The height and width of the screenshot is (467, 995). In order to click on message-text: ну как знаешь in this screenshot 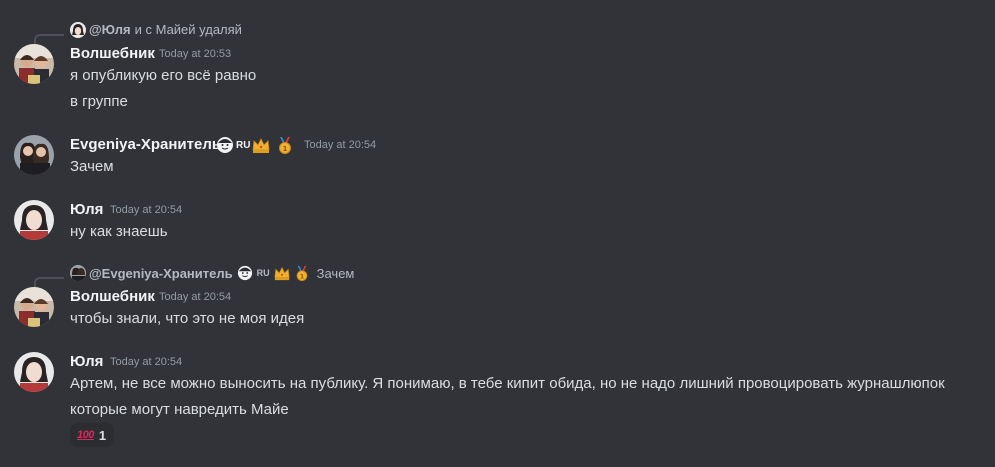, I will do `click(119, 231)`.